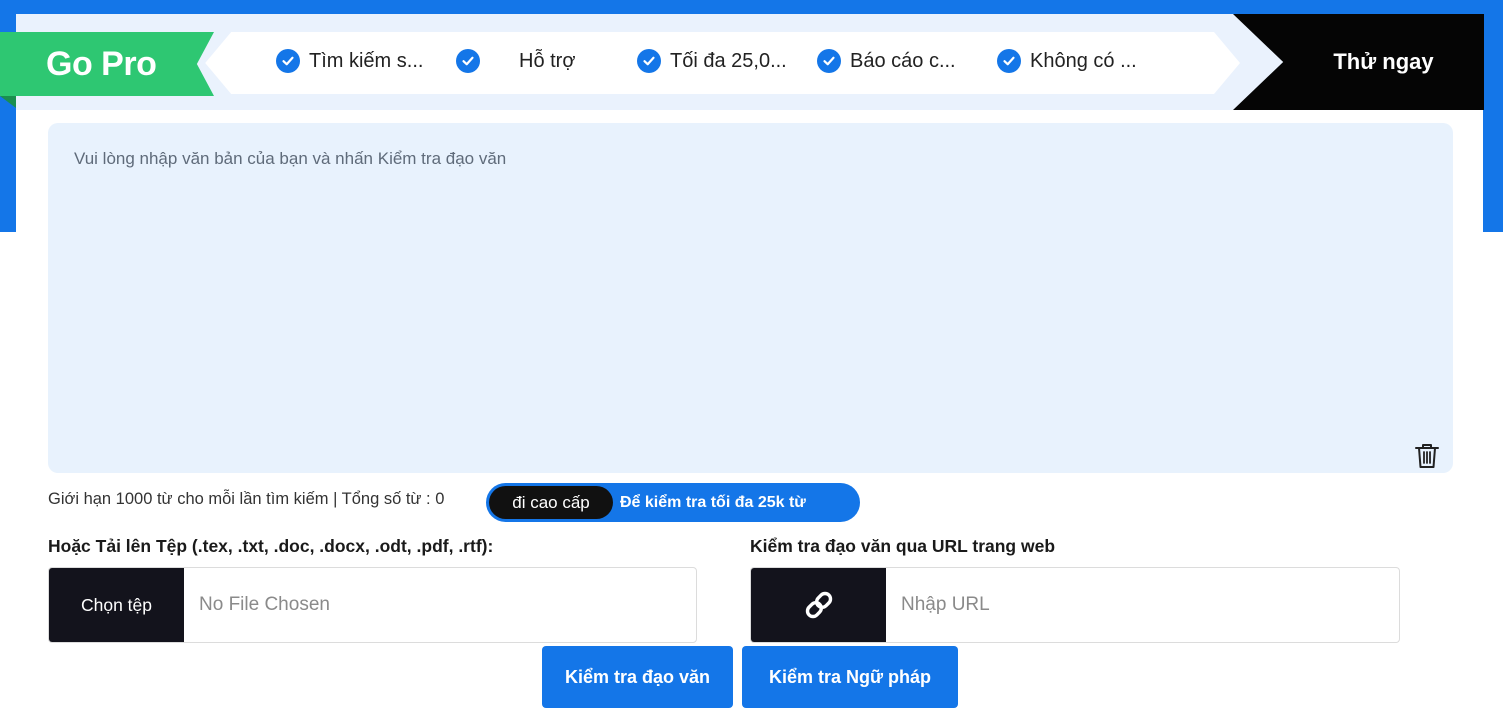 Image resolution: width=1503 pixels, height=713 pixels. I want to click on go-premium-label: đi cao cấp, so click(551, 502).